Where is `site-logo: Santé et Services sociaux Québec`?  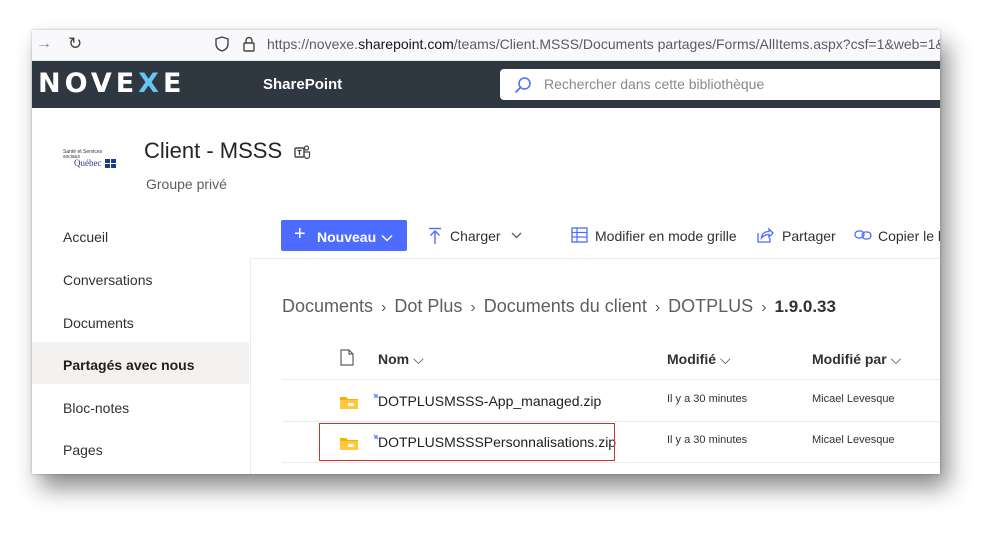 site-logo: Santé et Services sociaux Québec is located at coordinates (93, 161).